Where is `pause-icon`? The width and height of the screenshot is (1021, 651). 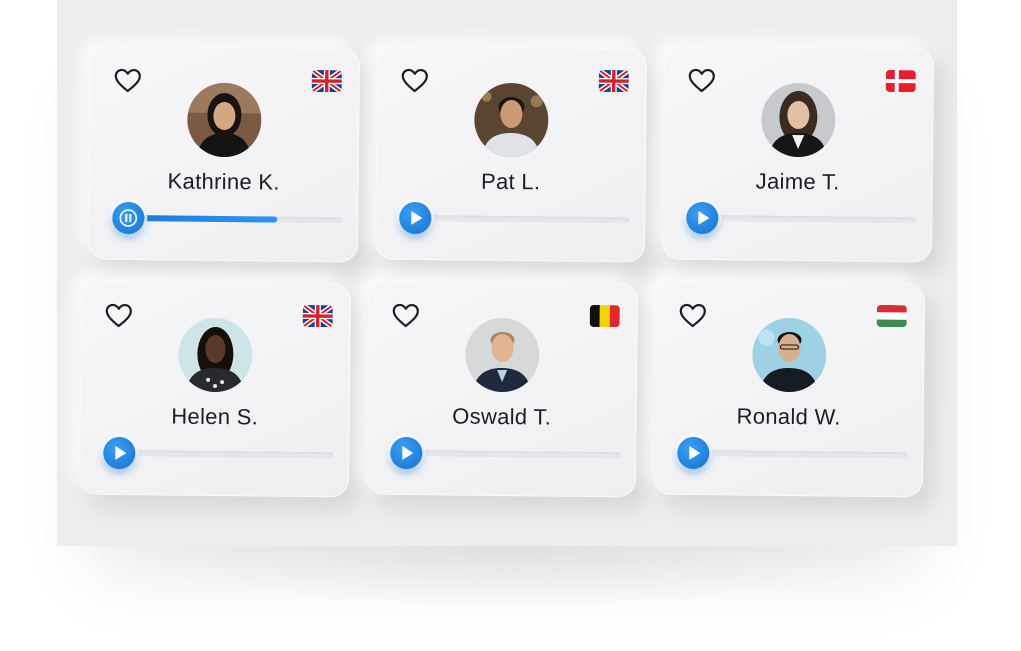
pause-icon is located at coordinates (128, 218).